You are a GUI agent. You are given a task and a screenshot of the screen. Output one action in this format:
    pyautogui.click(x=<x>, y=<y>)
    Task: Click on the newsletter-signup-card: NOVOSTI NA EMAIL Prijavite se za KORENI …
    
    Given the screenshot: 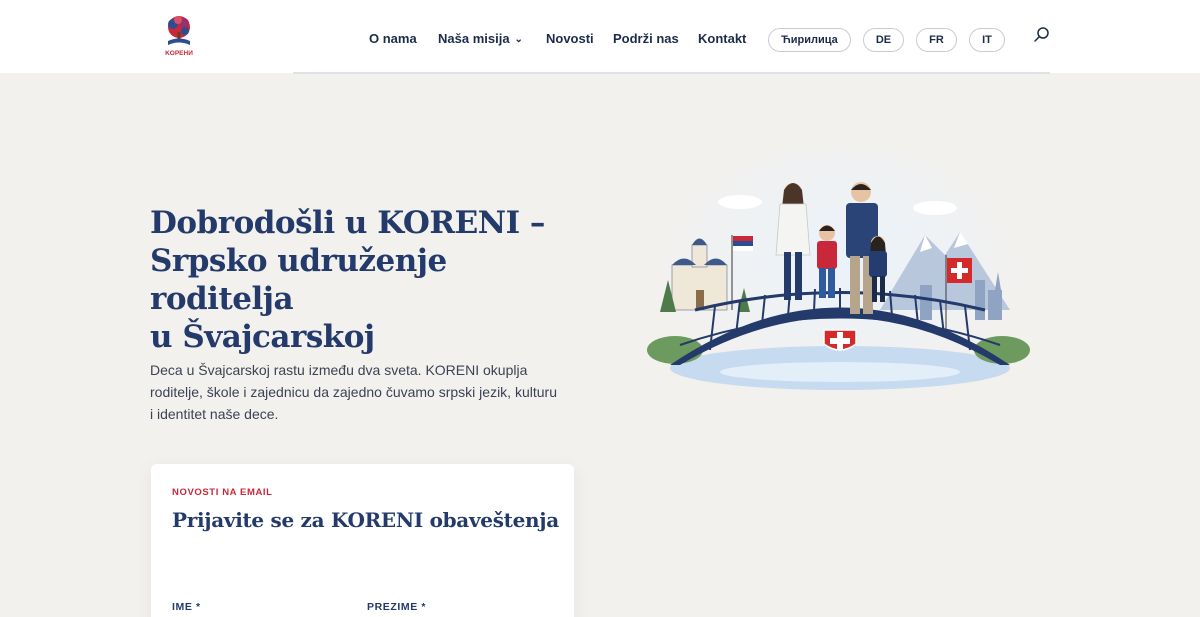 What is the action you would take?
    pyautogui.click(x=362, y=540)
    